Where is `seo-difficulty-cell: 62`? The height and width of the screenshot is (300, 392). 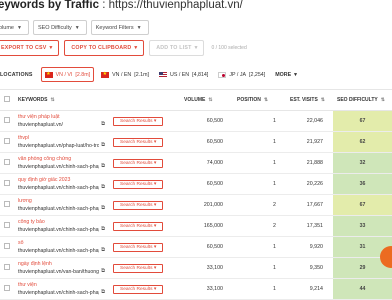 seo-difficulty-cell: 62 is located at coordinates (362, 142).